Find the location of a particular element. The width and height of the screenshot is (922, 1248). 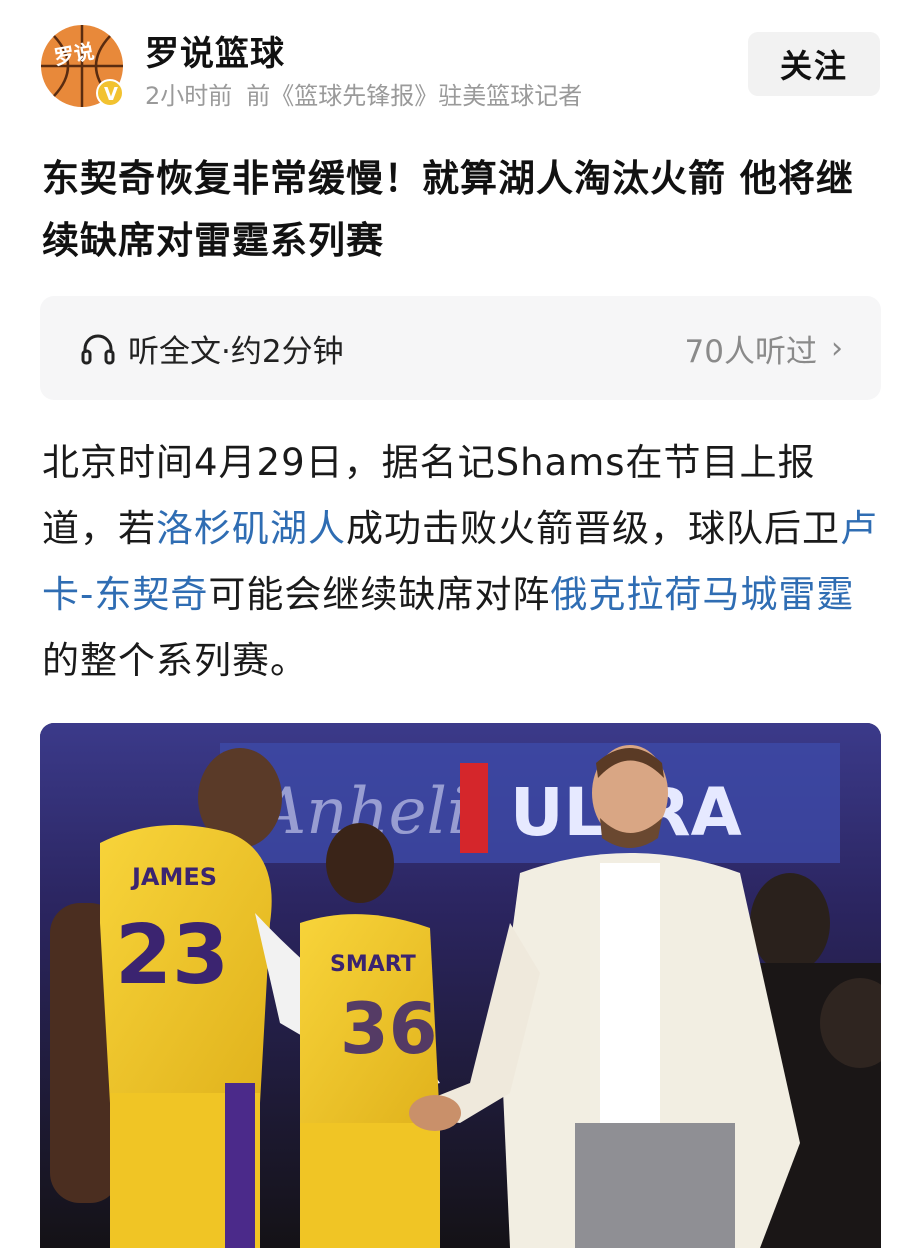

verified-badge-icon: V is located at coordinates (111, 94).